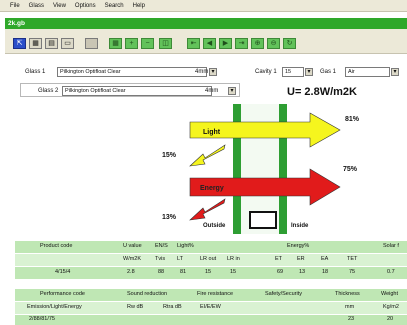 The height and width of the screenshot is (325, 407). I want to click on table1-cell: 75, so click(352, 272).